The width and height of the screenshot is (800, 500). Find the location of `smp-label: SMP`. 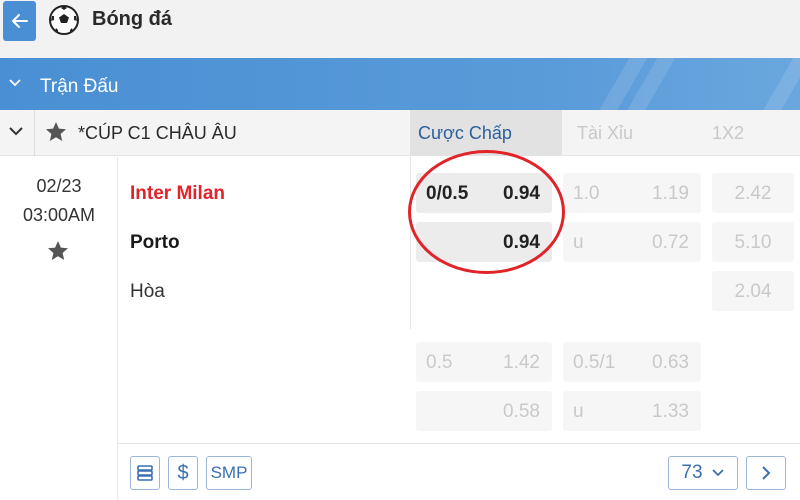

smp-label: SMP is located at coordinates (229, 472).